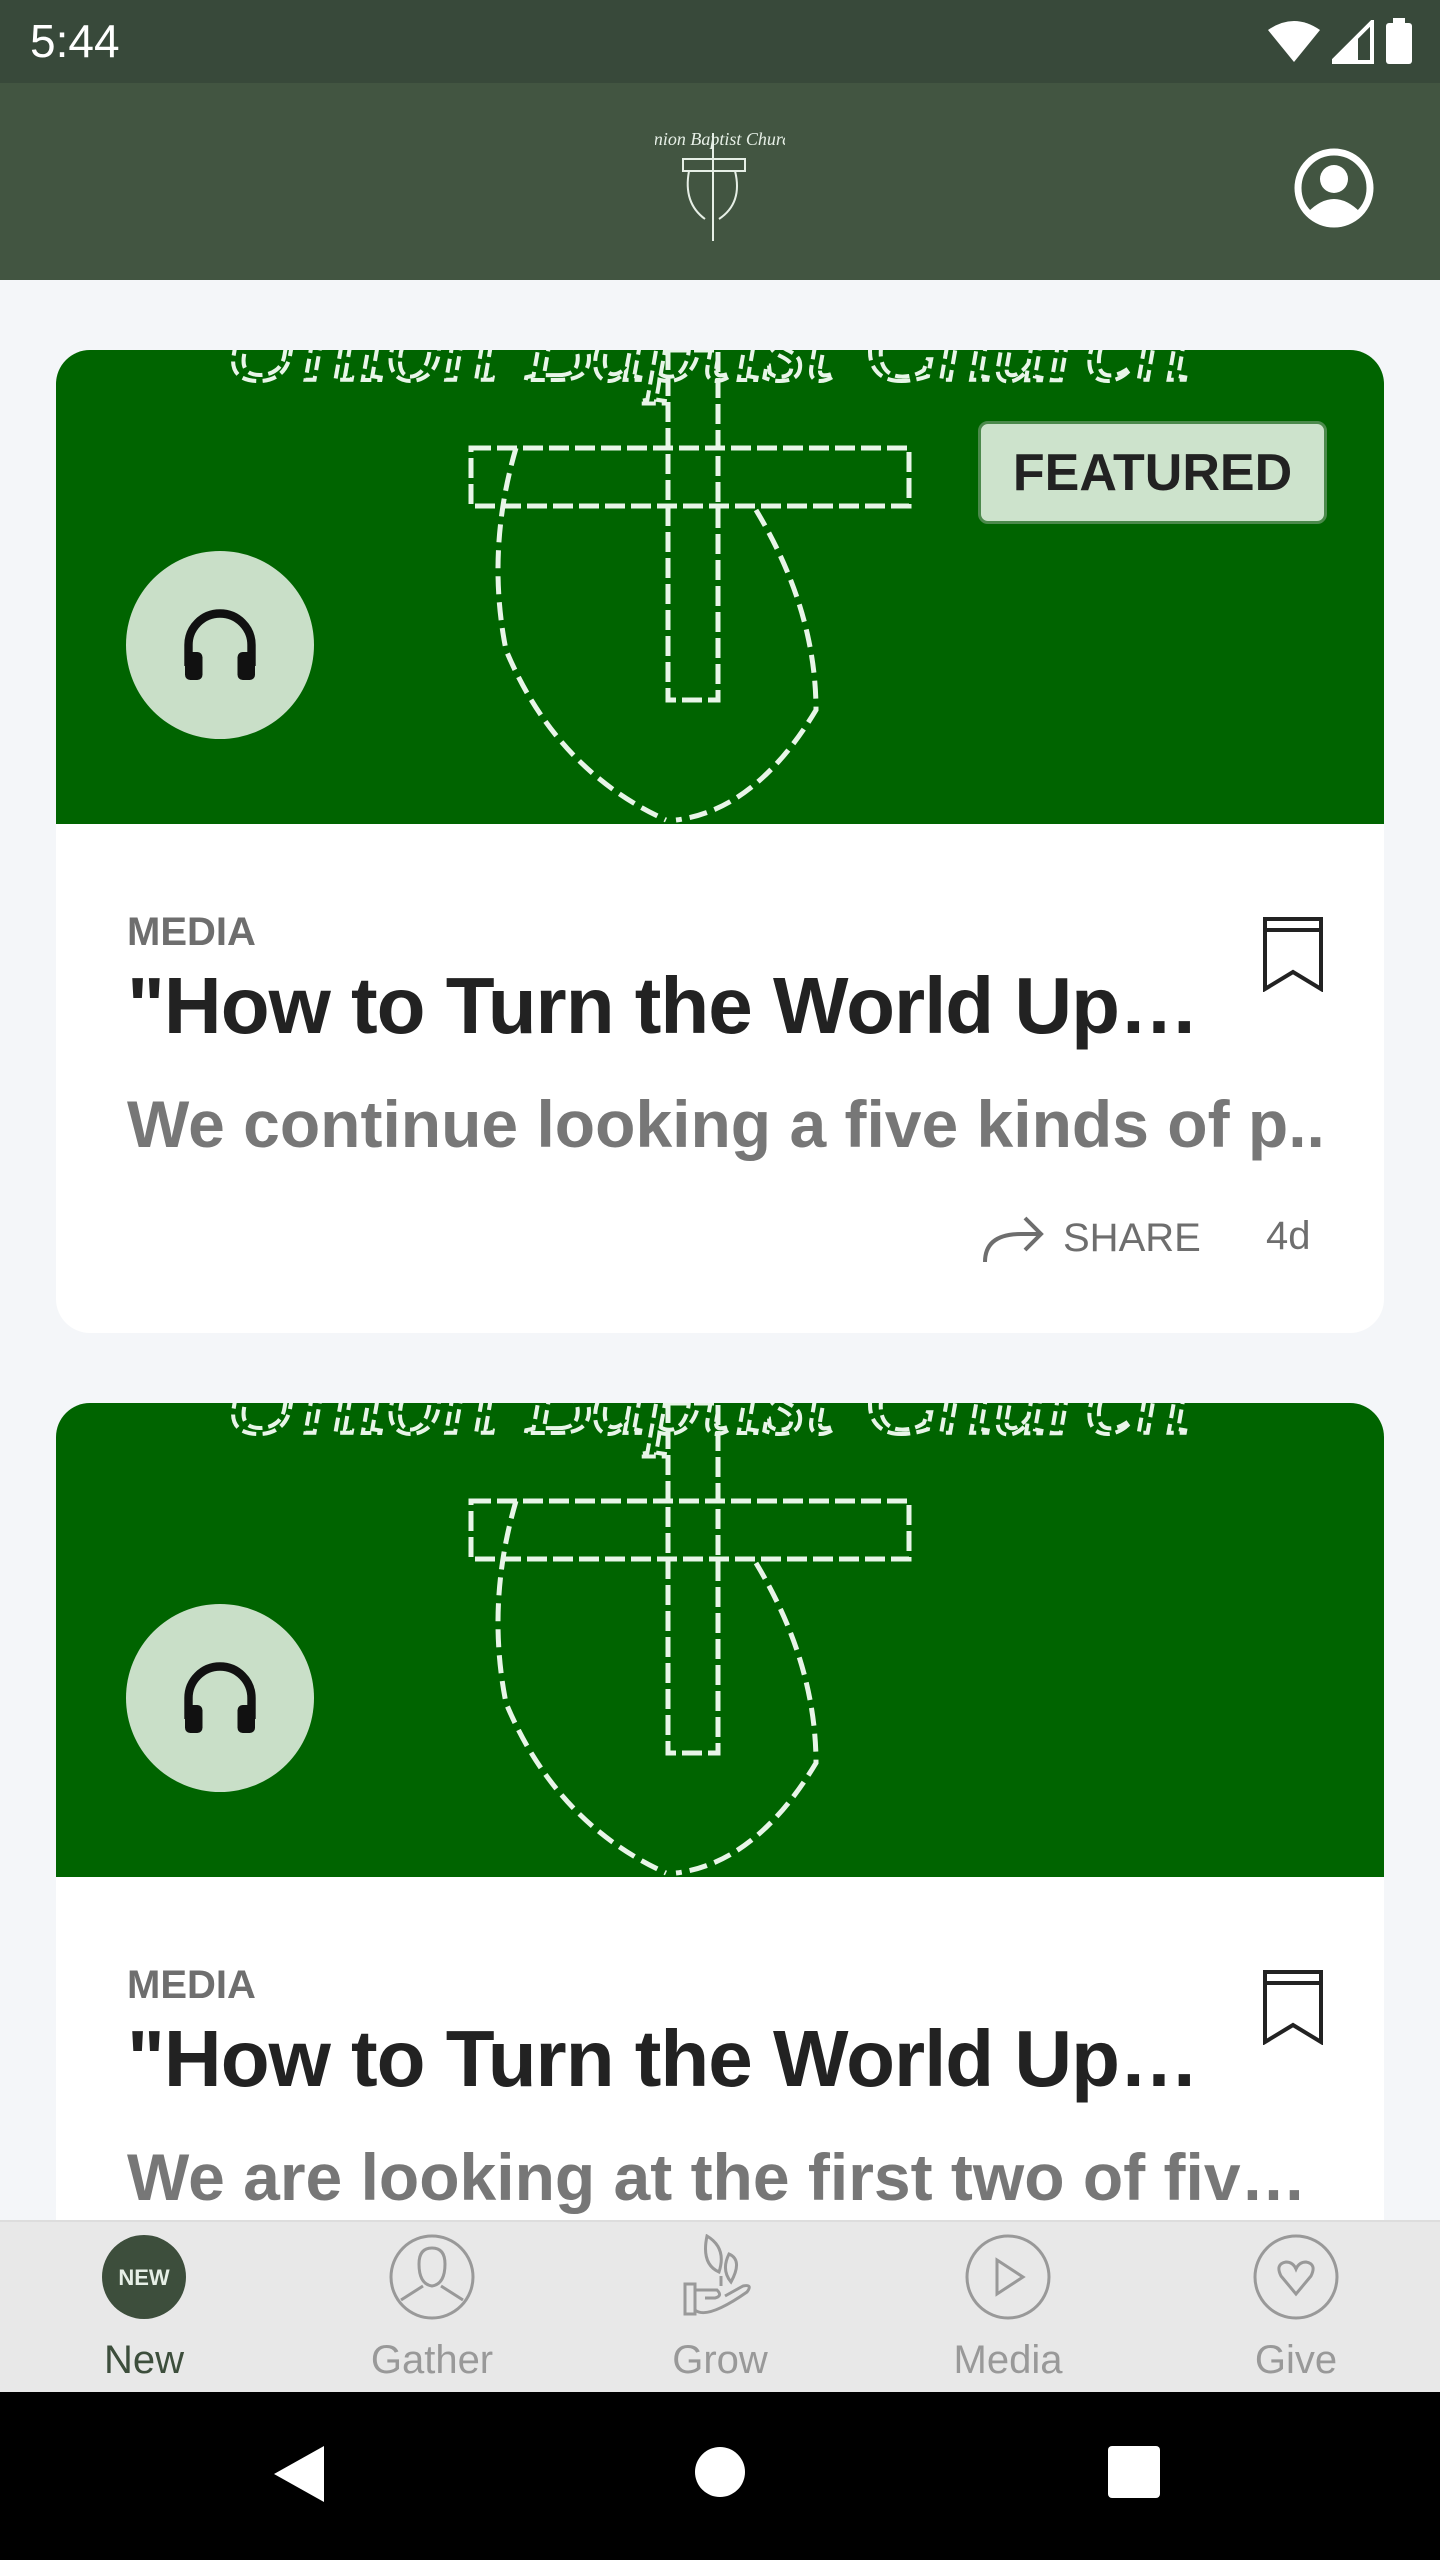 The width and height of the screenshot is (1440, 2560). Describe the element at coordinates (1288, 1236) in the screenshot. I see `post-age: 4d` at that location.